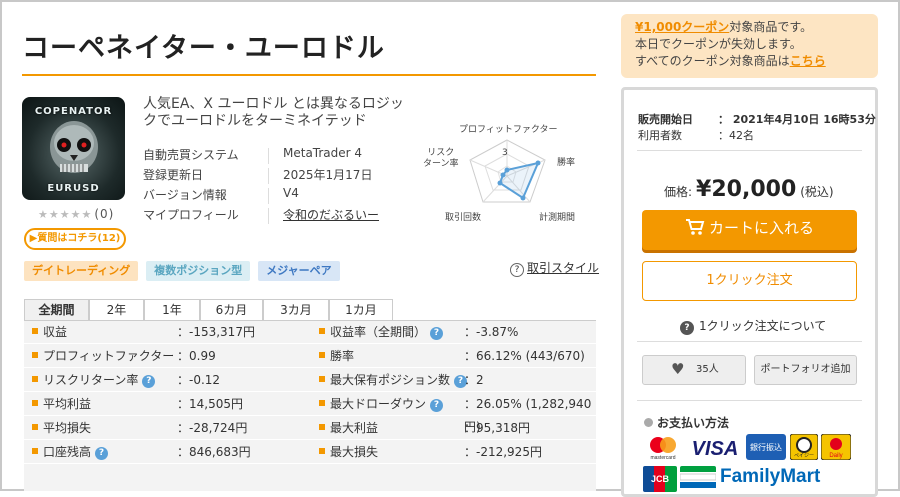 The height and width of the screenshot is (497, 900). What do you see at coordinates (835, 456) in the screenshot?
I see `svg-text: Daily` at bounding box center [835, 456].